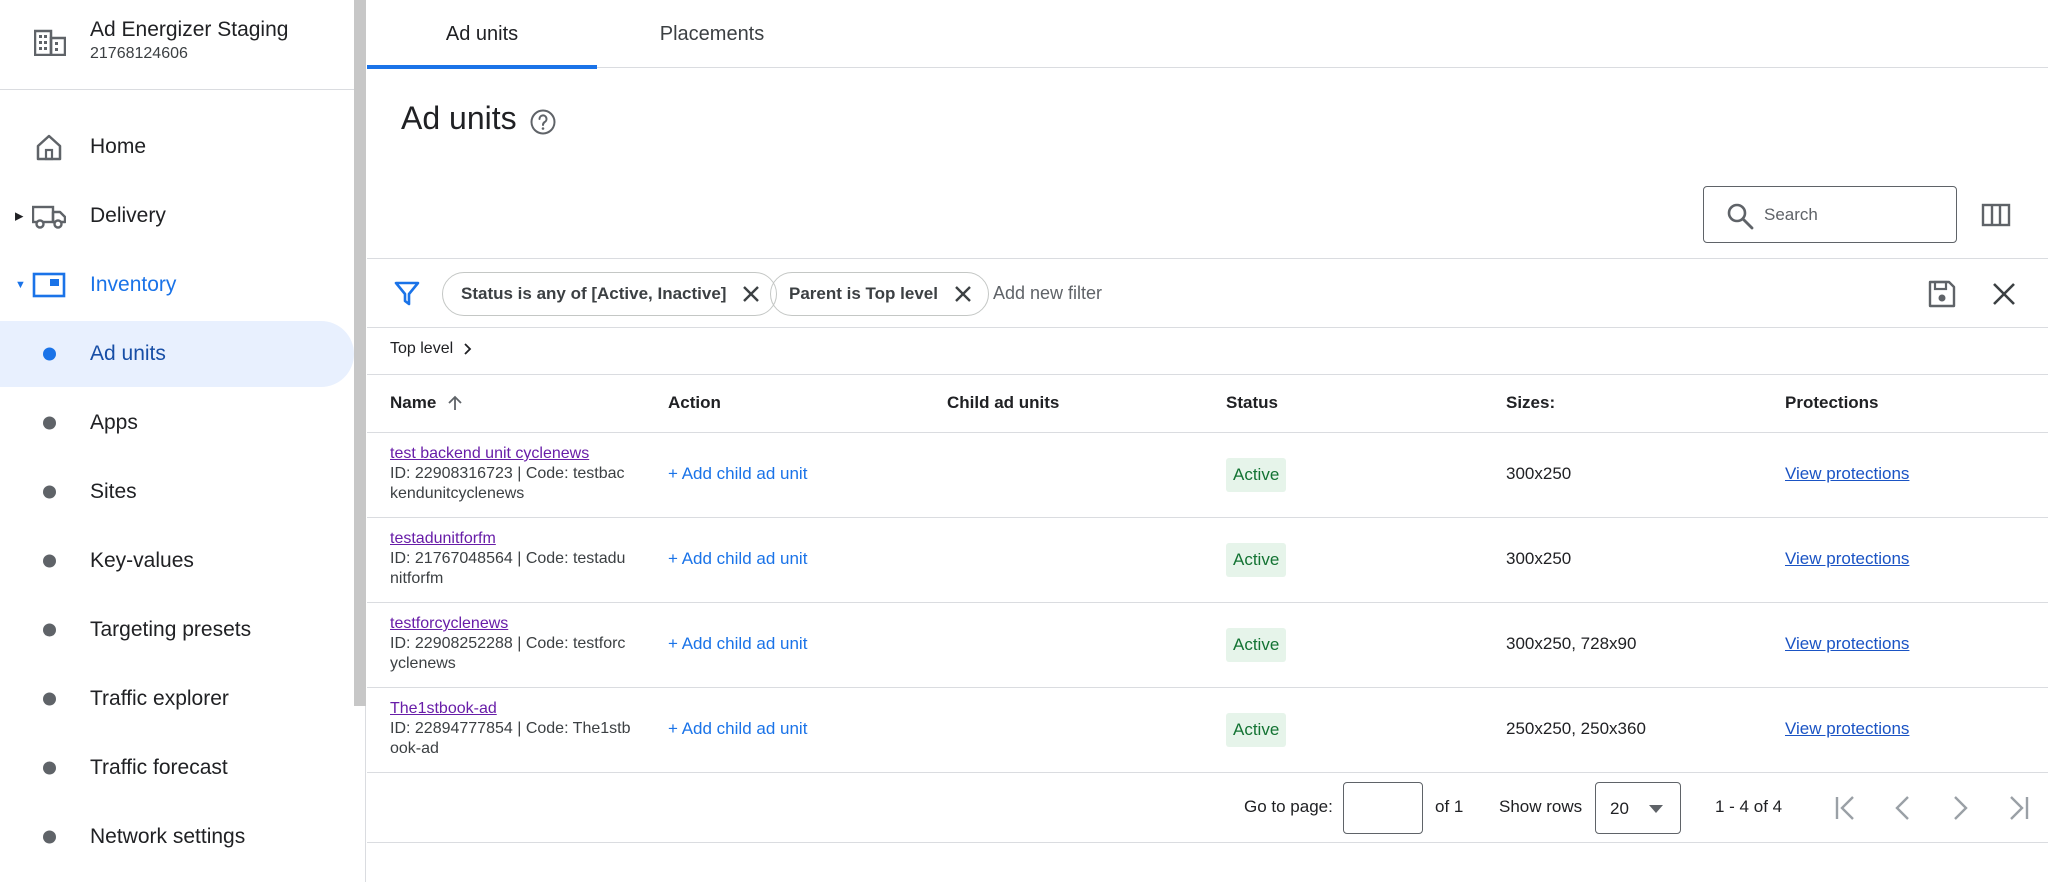  I want to click on ad-unit-meta: ID: 21767048564 | Code: testadu nitforfm, so click(508, 568).